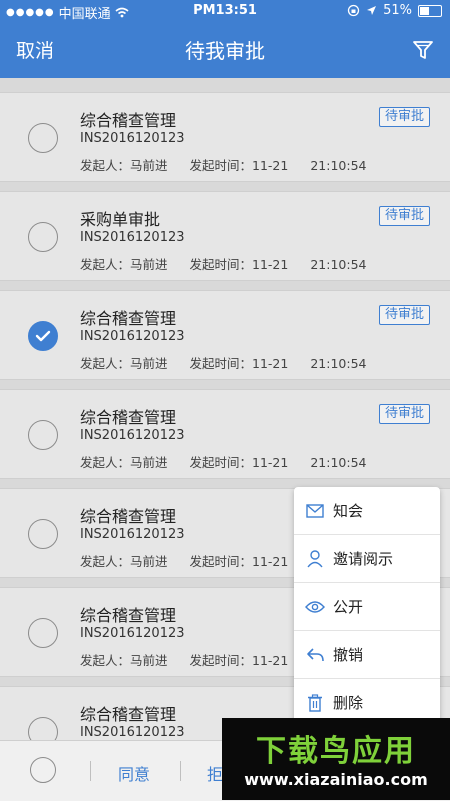 The width and height of the screenshot is (450, 801). What do you see at coordinates (348, 607) in the screenshot?
I see `menu-item-label: 公开` at bounding box center [348, 607].